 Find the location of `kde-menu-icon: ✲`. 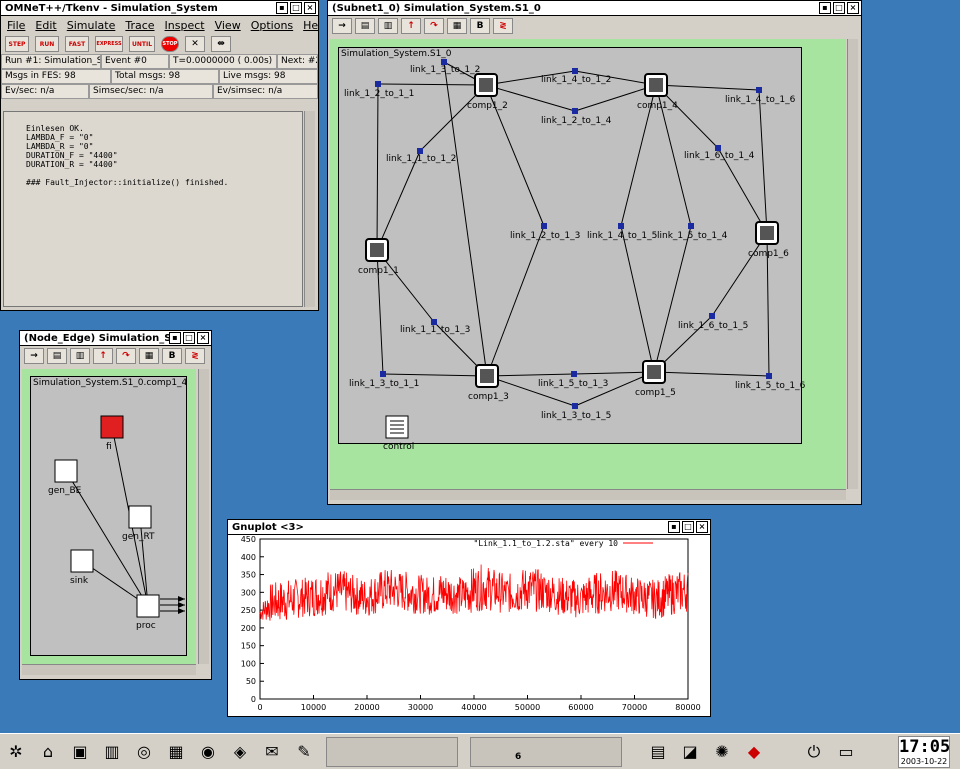

kde-menu-icon: ✲ is located at coordinates (16, 752).